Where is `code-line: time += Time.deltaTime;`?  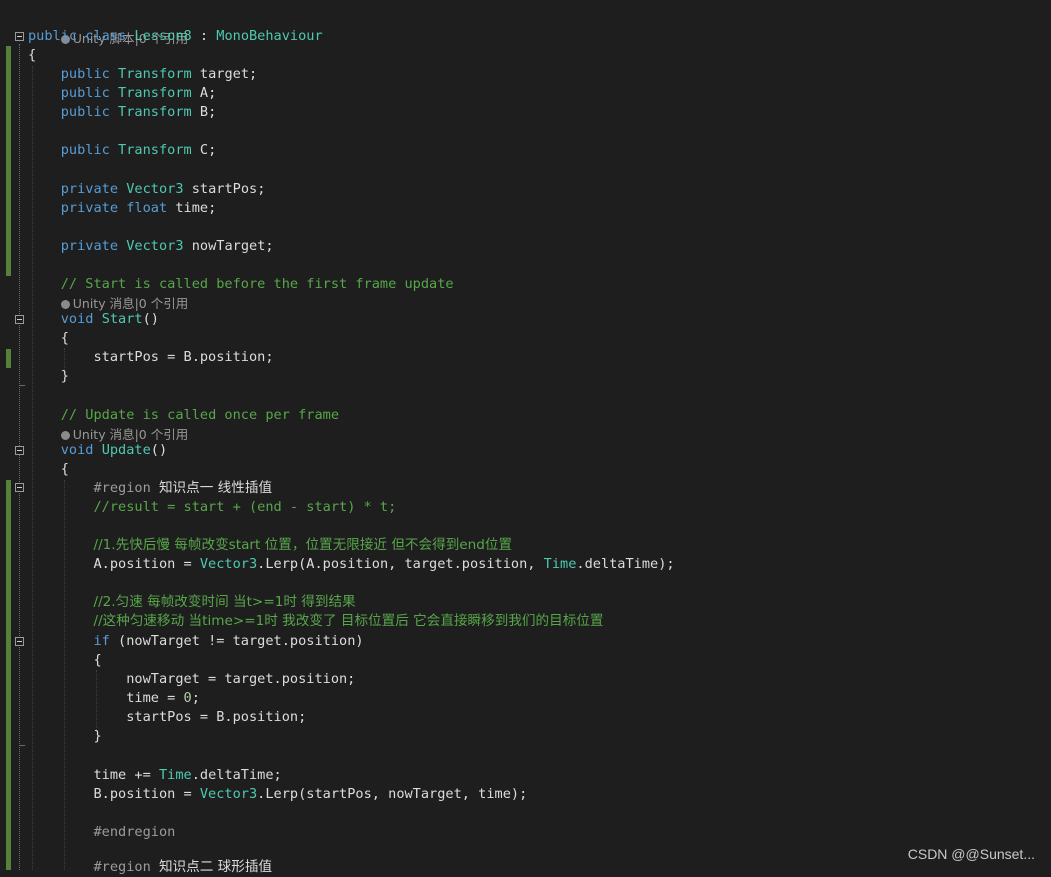 code-line: time += Time.deltaTime; is located at coordinates (528, 775).